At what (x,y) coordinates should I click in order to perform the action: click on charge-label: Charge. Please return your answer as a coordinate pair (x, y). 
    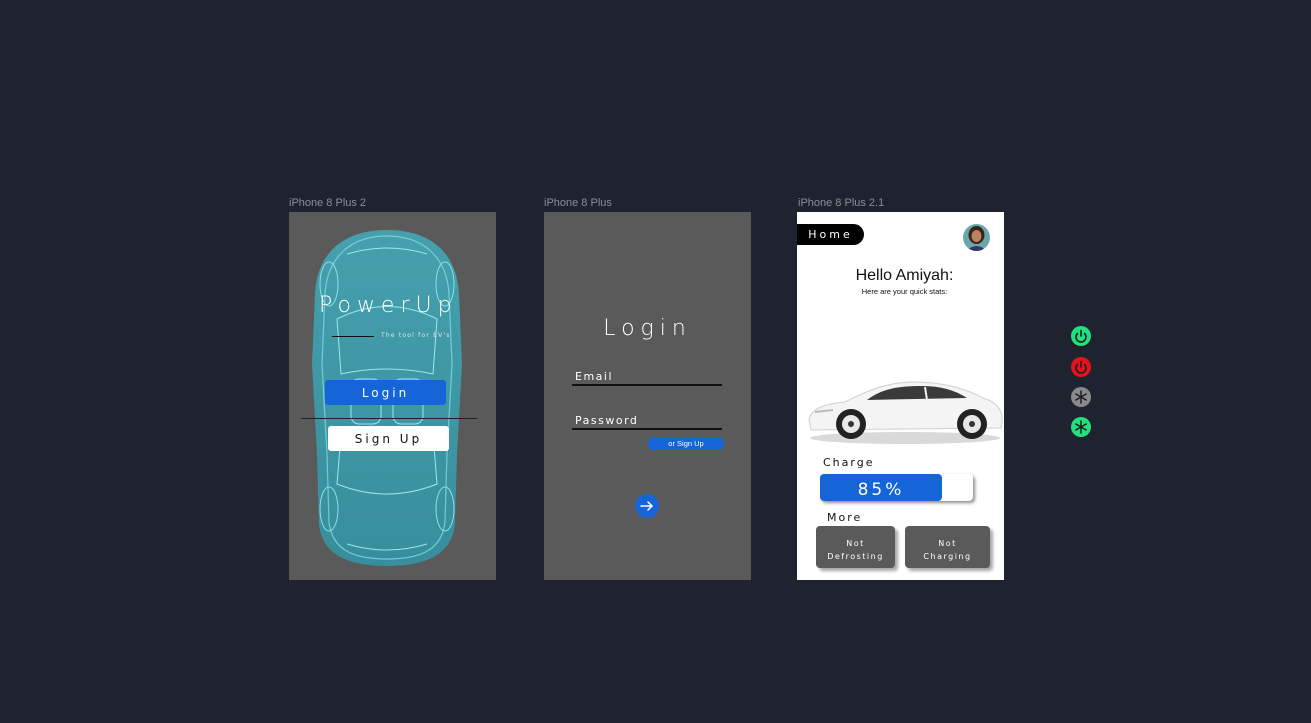
    Looking at the image, I should click on (849, 462).